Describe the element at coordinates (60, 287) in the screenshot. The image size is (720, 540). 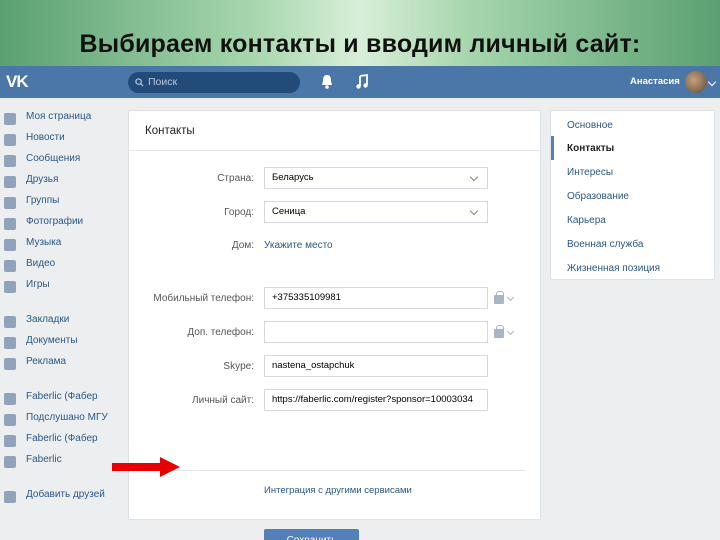
I see `sidebar-item-games: Игры` at that location.